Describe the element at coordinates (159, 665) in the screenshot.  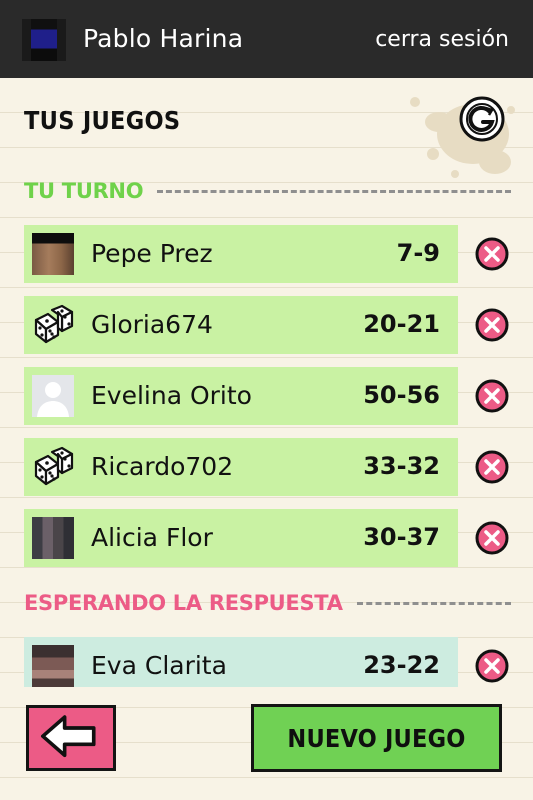
I see `player-name: Eva Clarita` at that location.